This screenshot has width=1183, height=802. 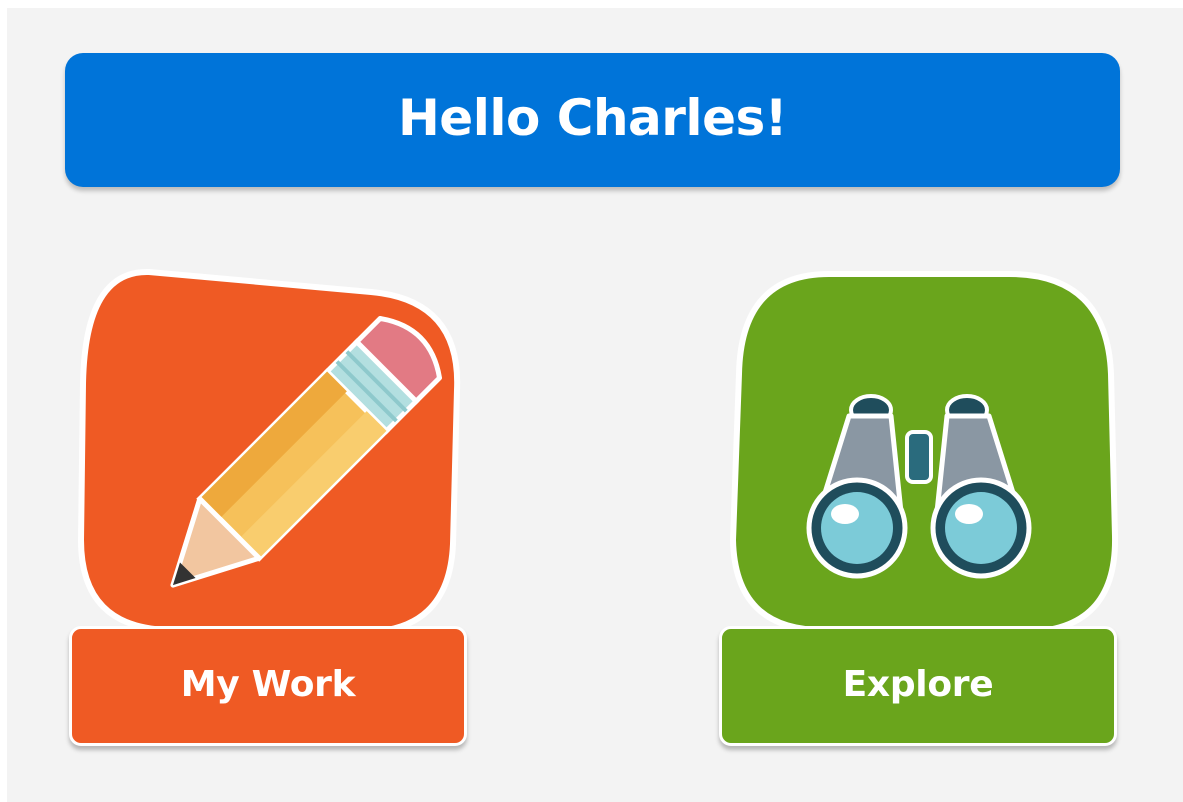 I want to click on my-work-label: My Work, so click(x=268, y=684).